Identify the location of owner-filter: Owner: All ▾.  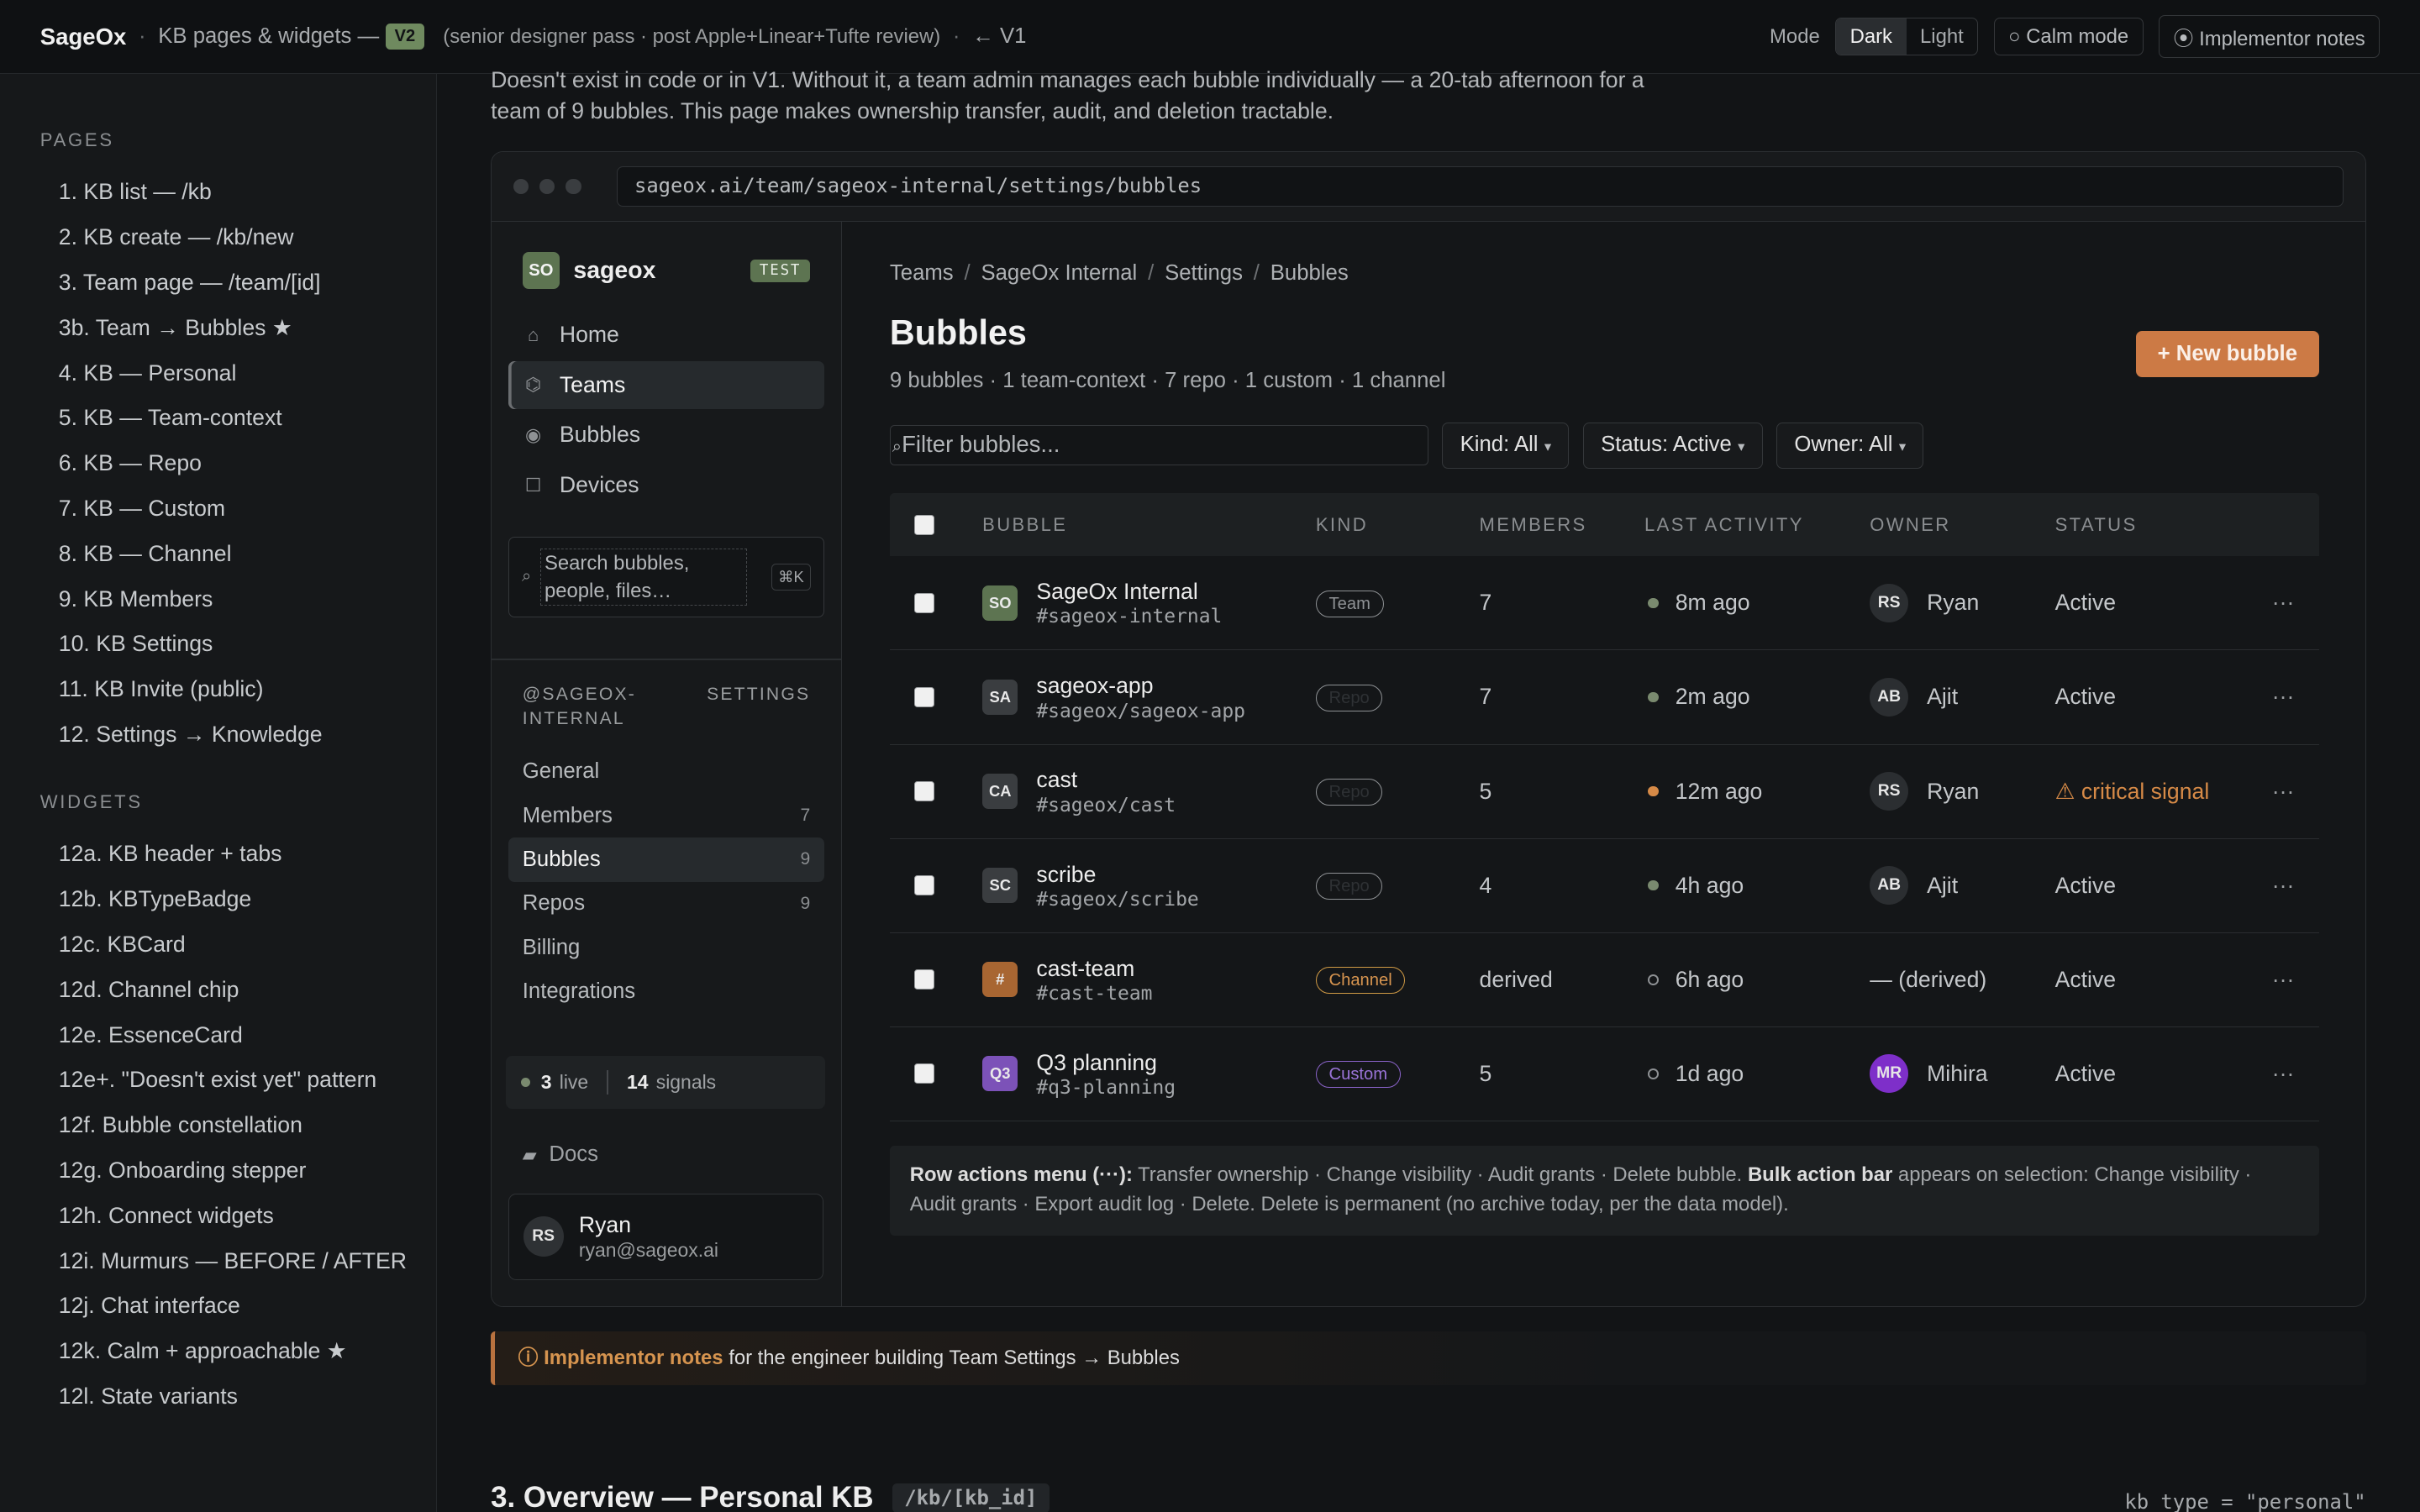
(1850, 445).